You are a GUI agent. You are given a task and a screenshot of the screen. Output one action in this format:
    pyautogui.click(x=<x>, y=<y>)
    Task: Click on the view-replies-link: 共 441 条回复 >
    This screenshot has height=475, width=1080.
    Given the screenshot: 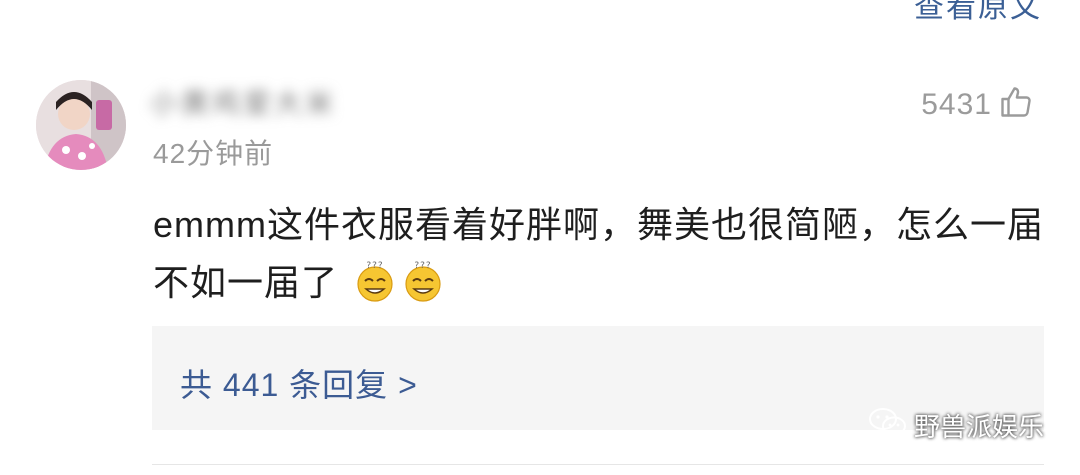 What is the action you would take?
    pyautogui.click(x=299, y=383)
    